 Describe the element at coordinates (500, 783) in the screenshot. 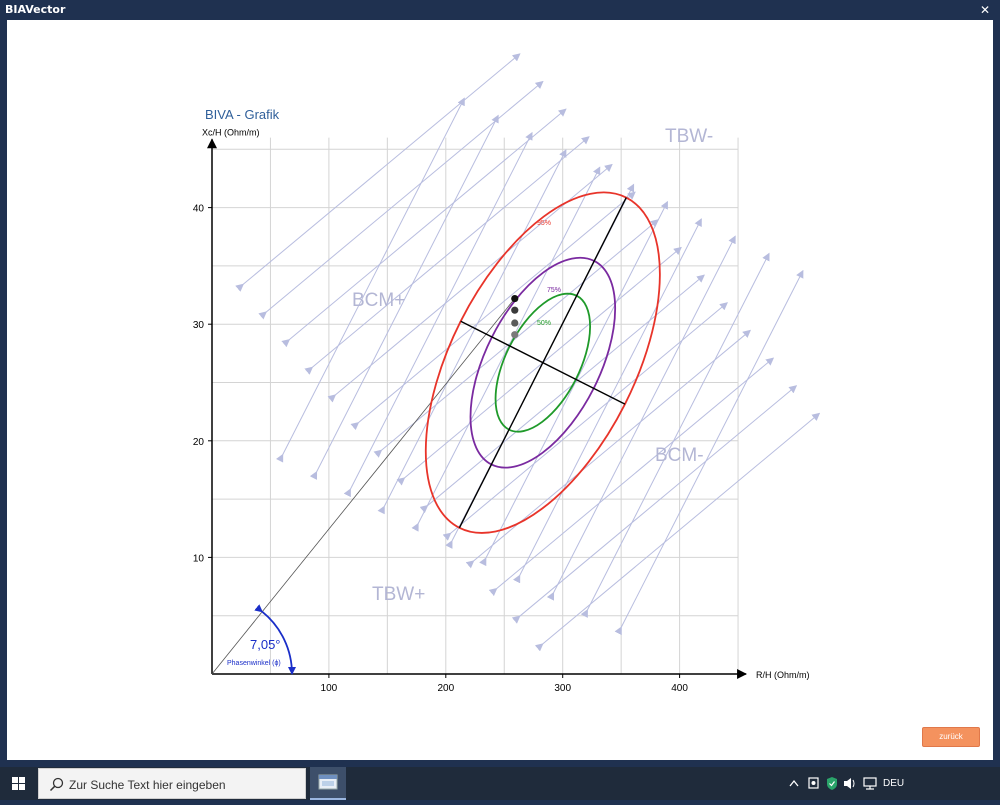

I see `taskbar: Zur Suche Text hier eingeben DEU` at that location.